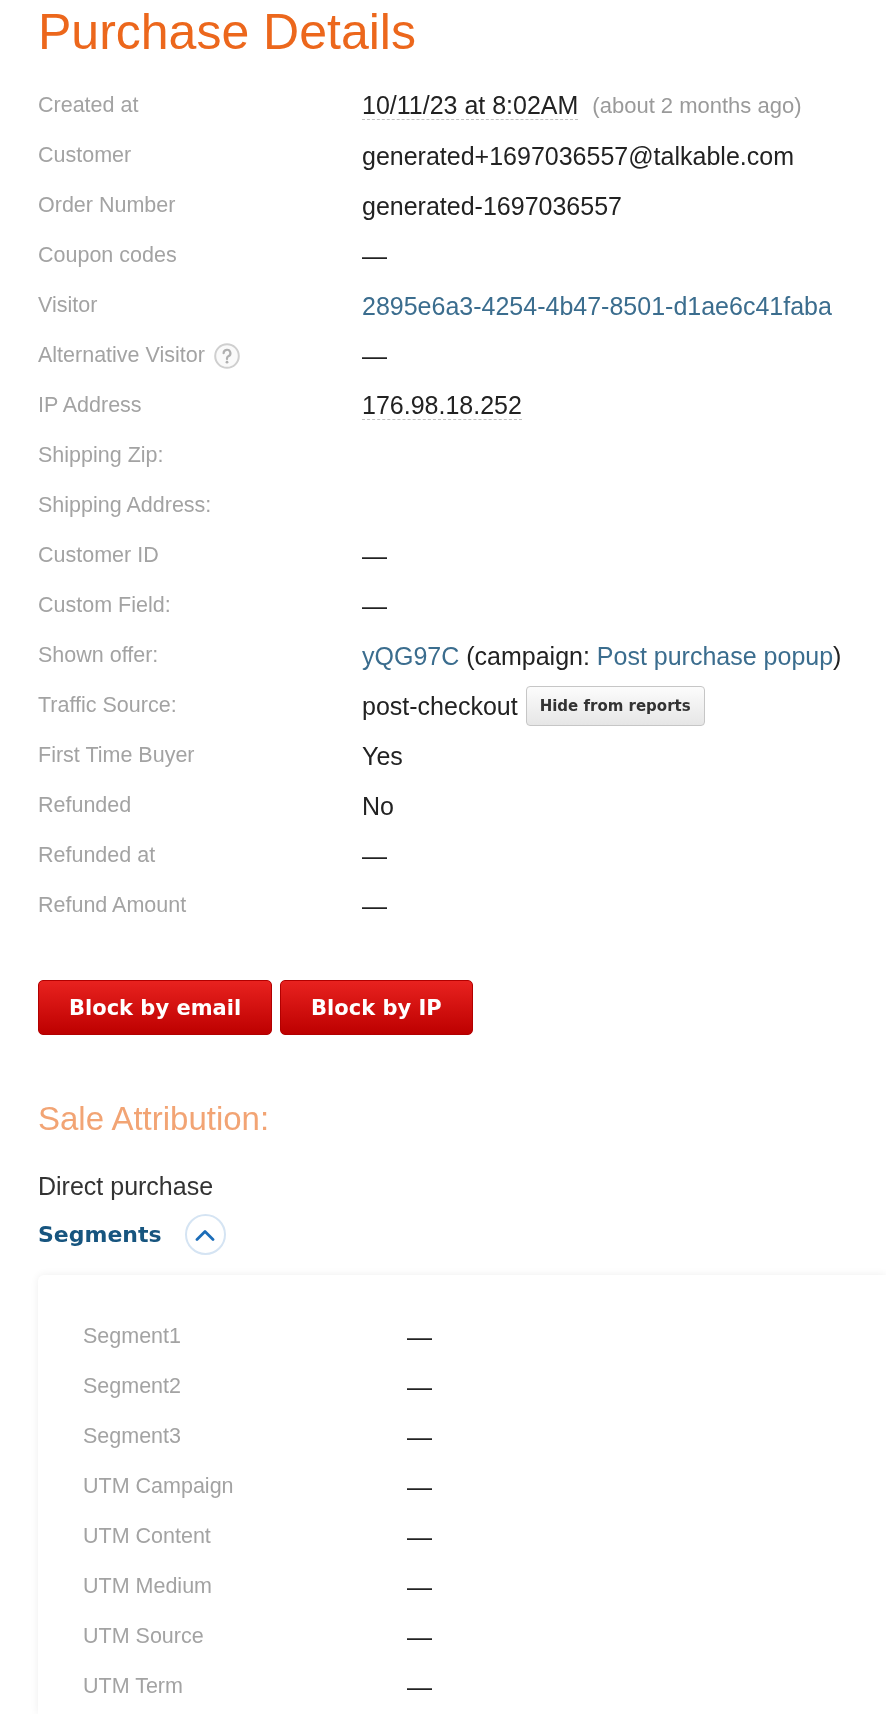 This screenshot has height=1718, width=886. Describe the element at coordinates (442, 406) in the screenshot. I see `field-value: 176.98.18.252` at that location.